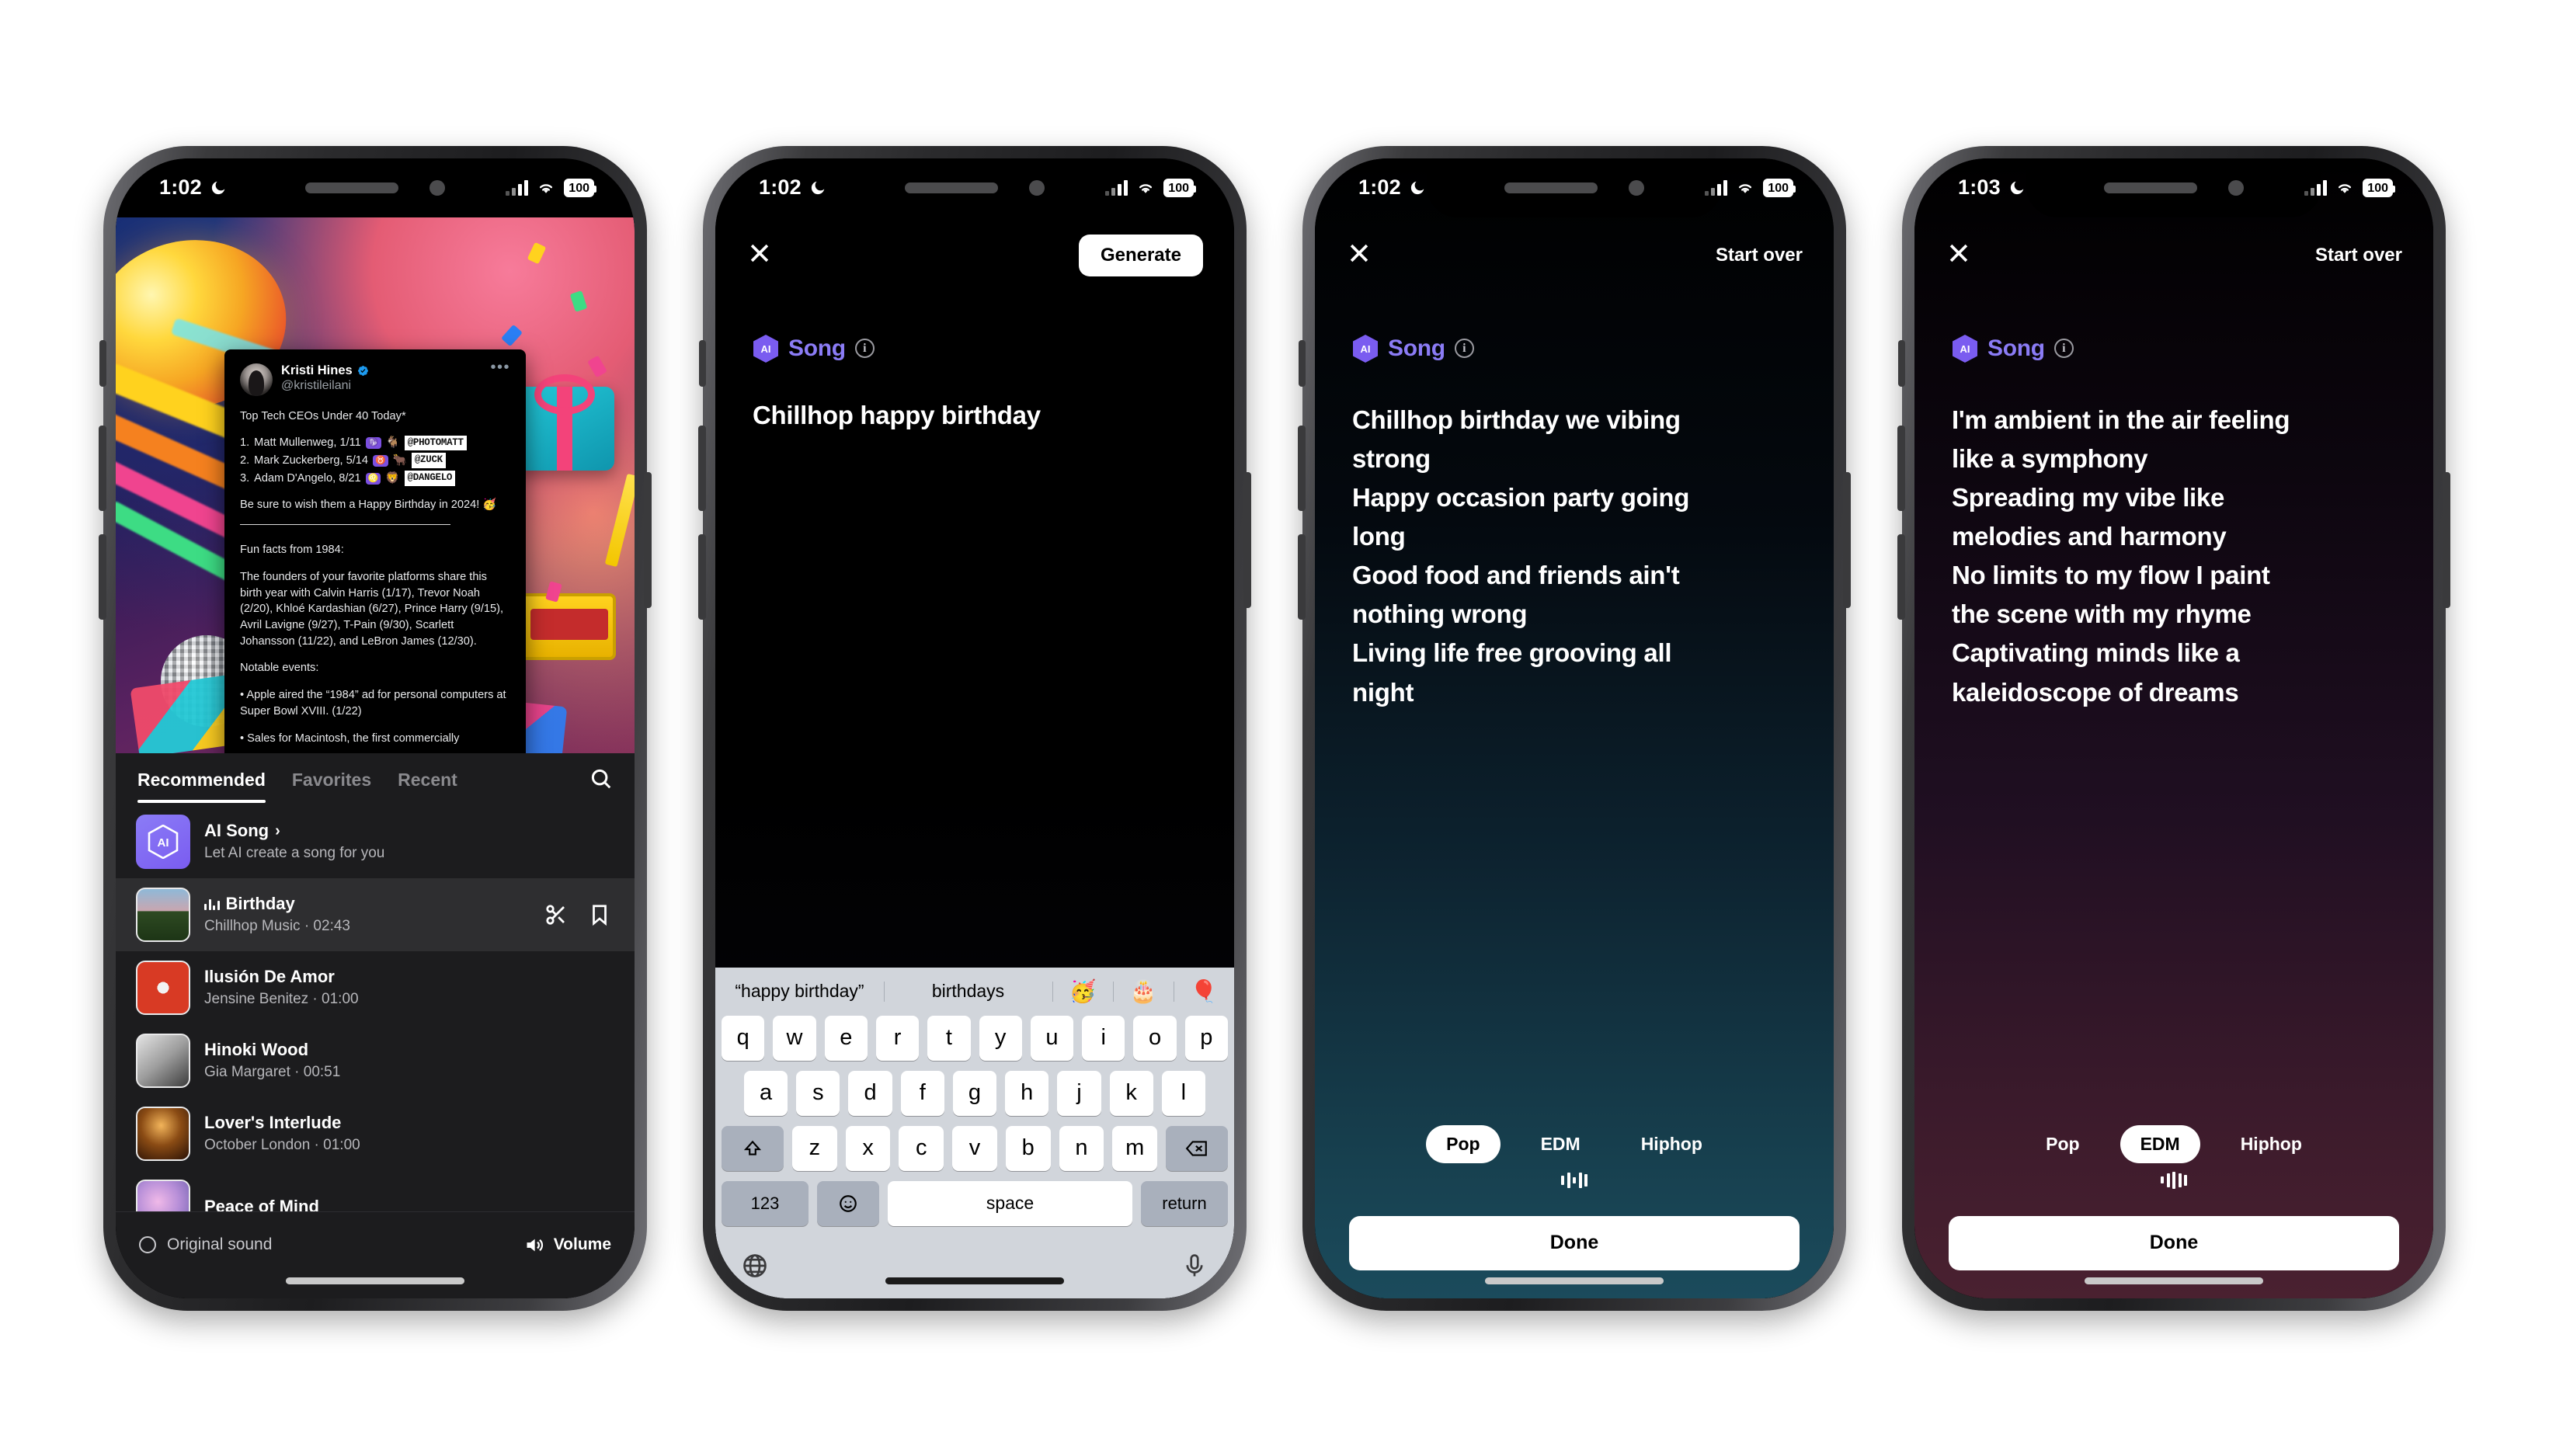 The width and height of the screenshot is (2549, 1456). Describe the element at coordinates (205, 1244) in the screenshot. I see `original-sound-toggle: Original sound` at that location.